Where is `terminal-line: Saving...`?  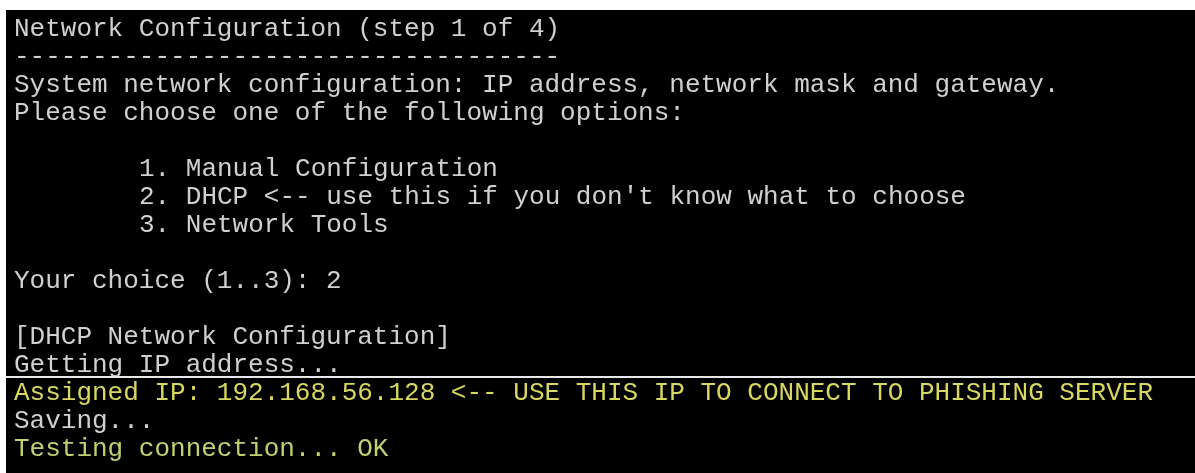 terminal-line: Saving... is located at coordinates (84, 421).